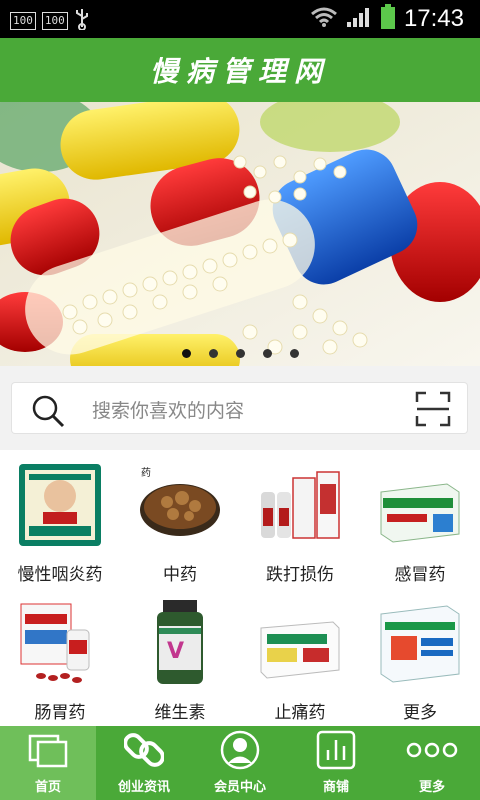 The height and width of the screenshot is (800, 480). I want to click on search-section: 搜索你喜欢的内容, so click(240, 408).